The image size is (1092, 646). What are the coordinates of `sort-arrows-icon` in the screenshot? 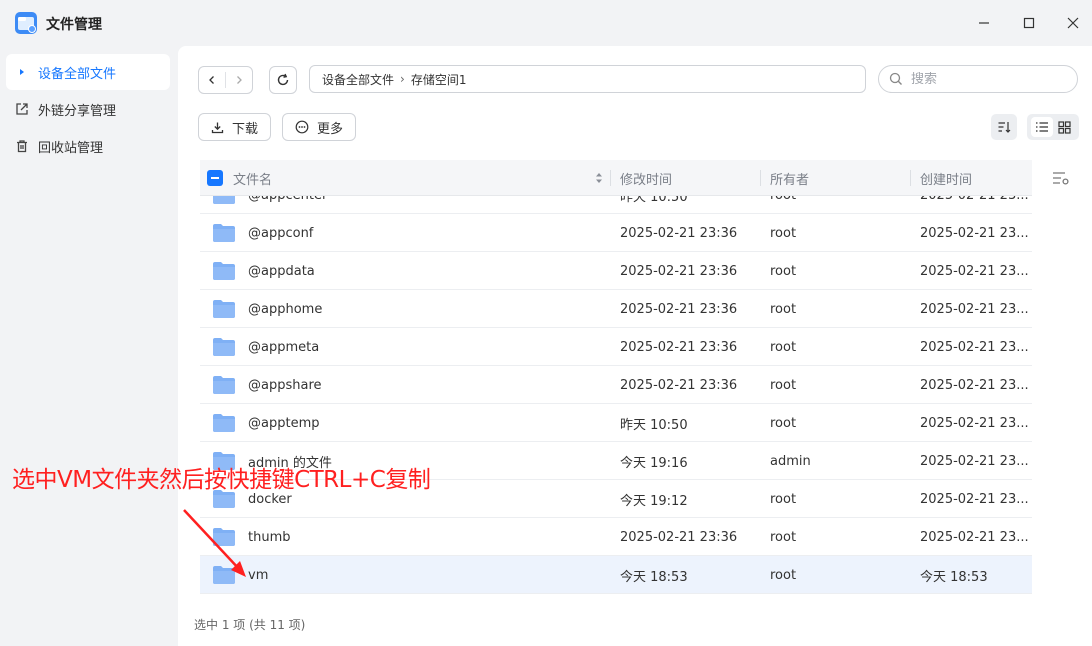 It's located at (599, 178).